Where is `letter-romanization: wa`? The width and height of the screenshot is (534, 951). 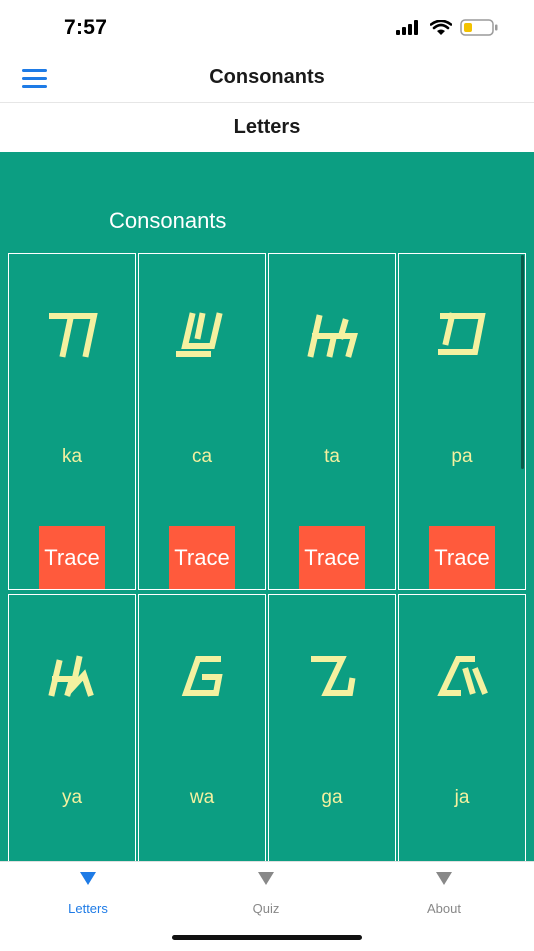
letter-romanization: wa is located at coordinates (202, 797).